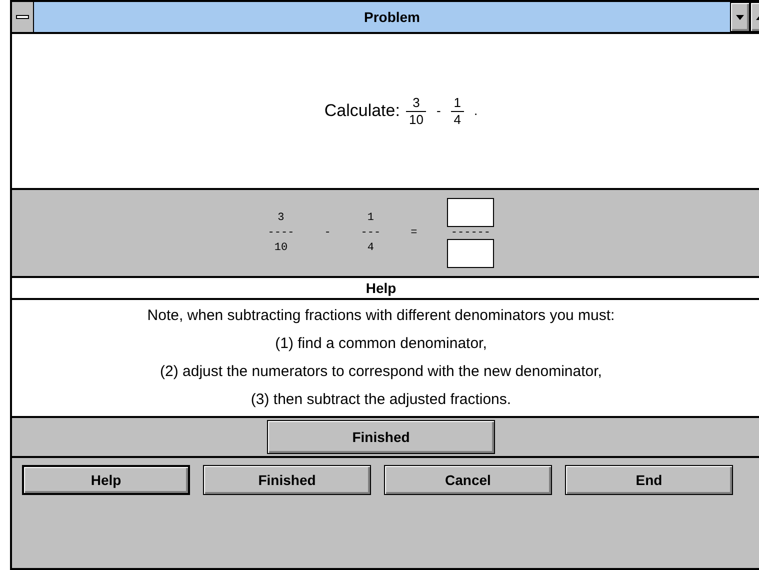  Describe the element at coordinates (381, 437) in the screenshot. I see `finished-button: Finished` at that location.